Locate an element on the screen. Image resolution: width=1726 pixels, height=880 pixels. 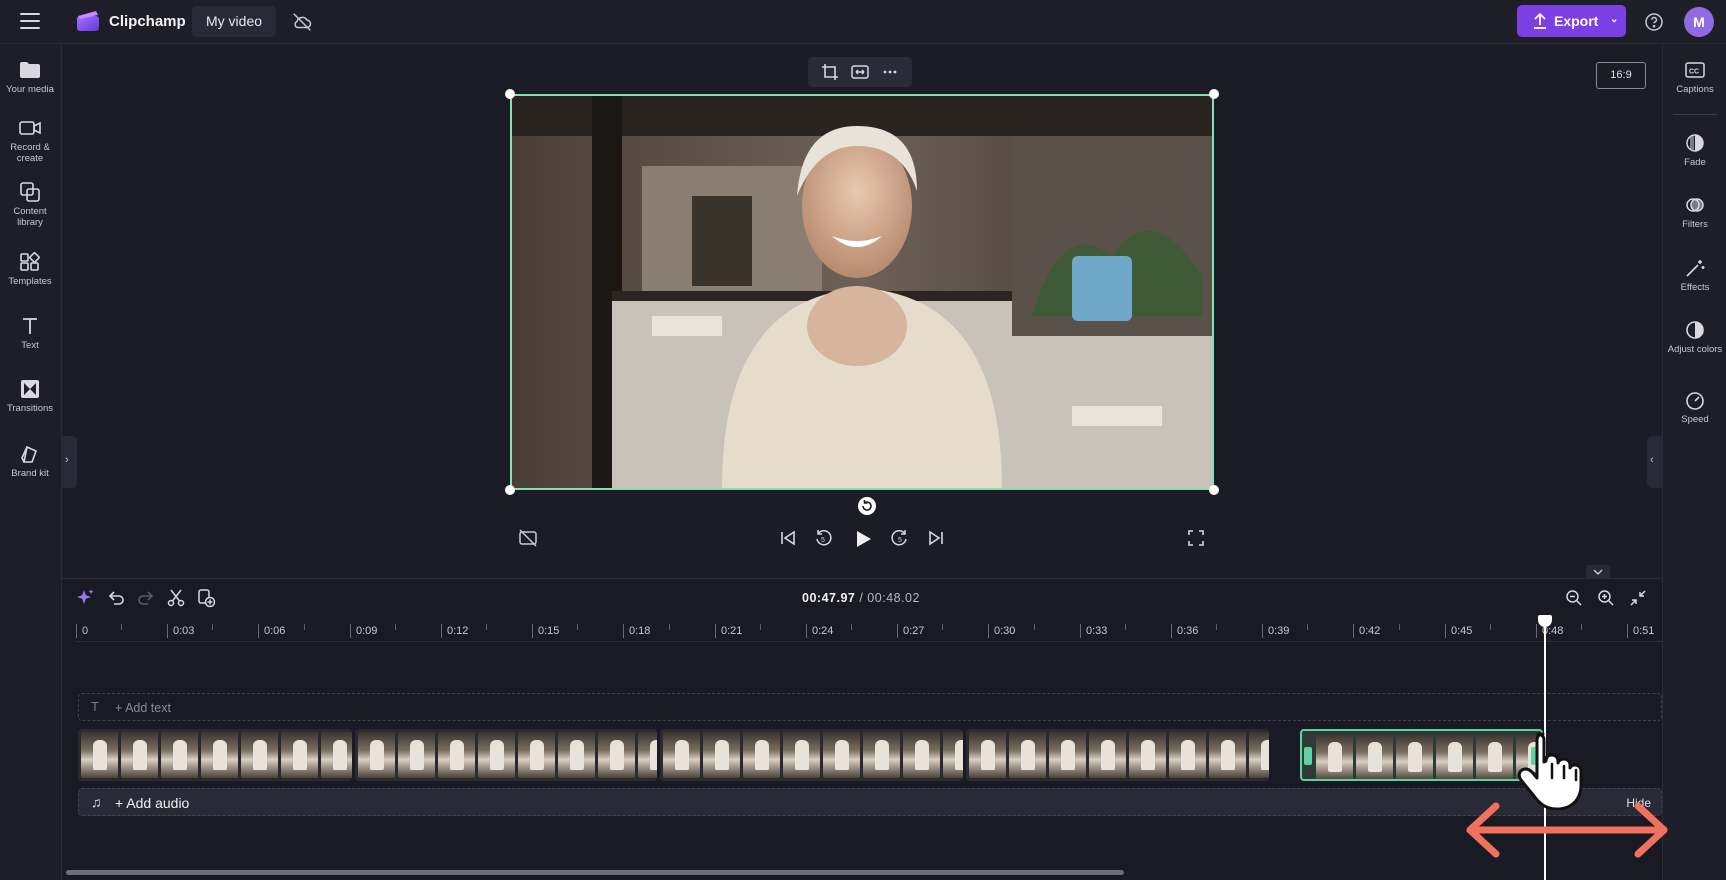
help-icon is located at coordinates (1654, 22).